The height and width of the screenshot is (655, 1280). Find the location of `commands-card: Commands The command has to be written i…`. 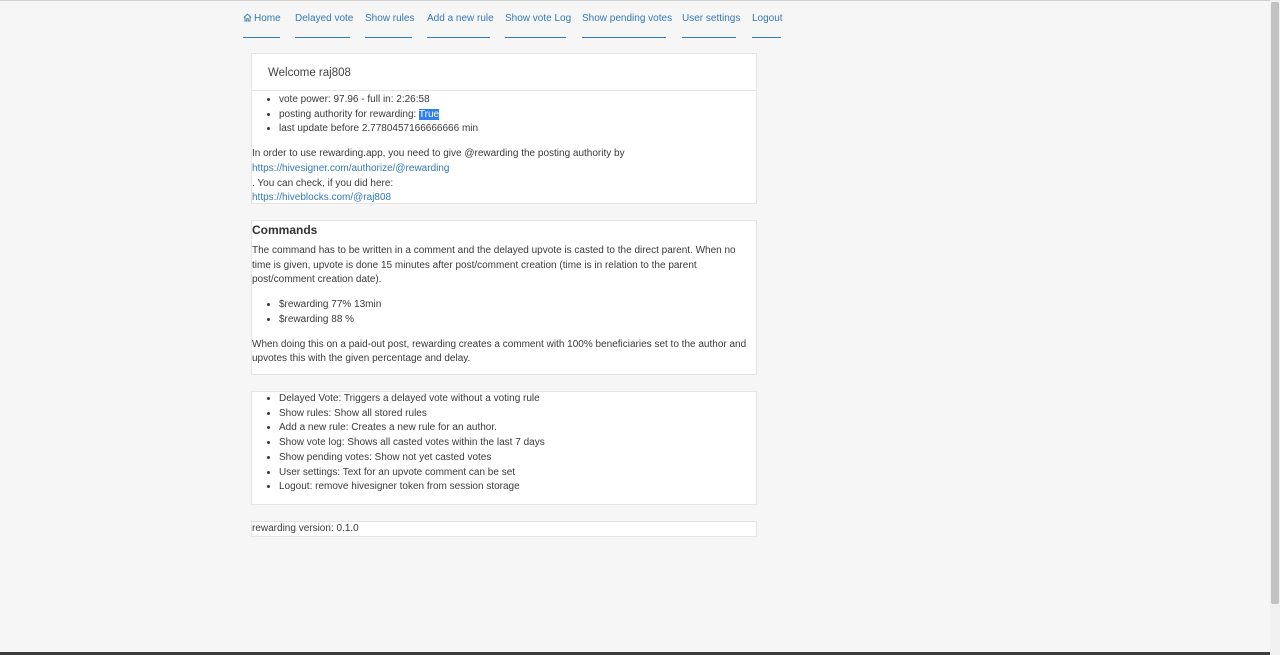

commands-card: Commands The command has to be written i… is located at coordinates (504, 297).